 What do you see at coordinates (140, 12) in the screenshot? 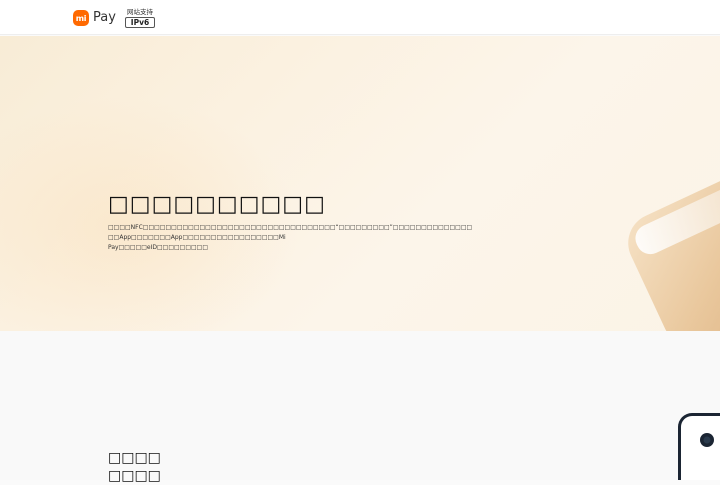
I see `ipv6-caption: 网站支持` at bounding box center [140, 12].